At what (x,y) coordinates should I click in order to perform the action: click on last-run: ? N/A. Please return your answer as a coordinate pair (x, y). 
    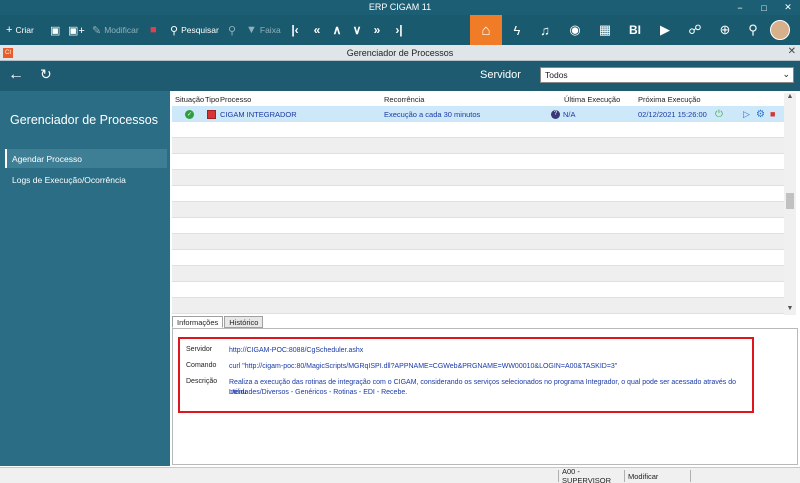
    Looking at the image, I should click on (563, 114).